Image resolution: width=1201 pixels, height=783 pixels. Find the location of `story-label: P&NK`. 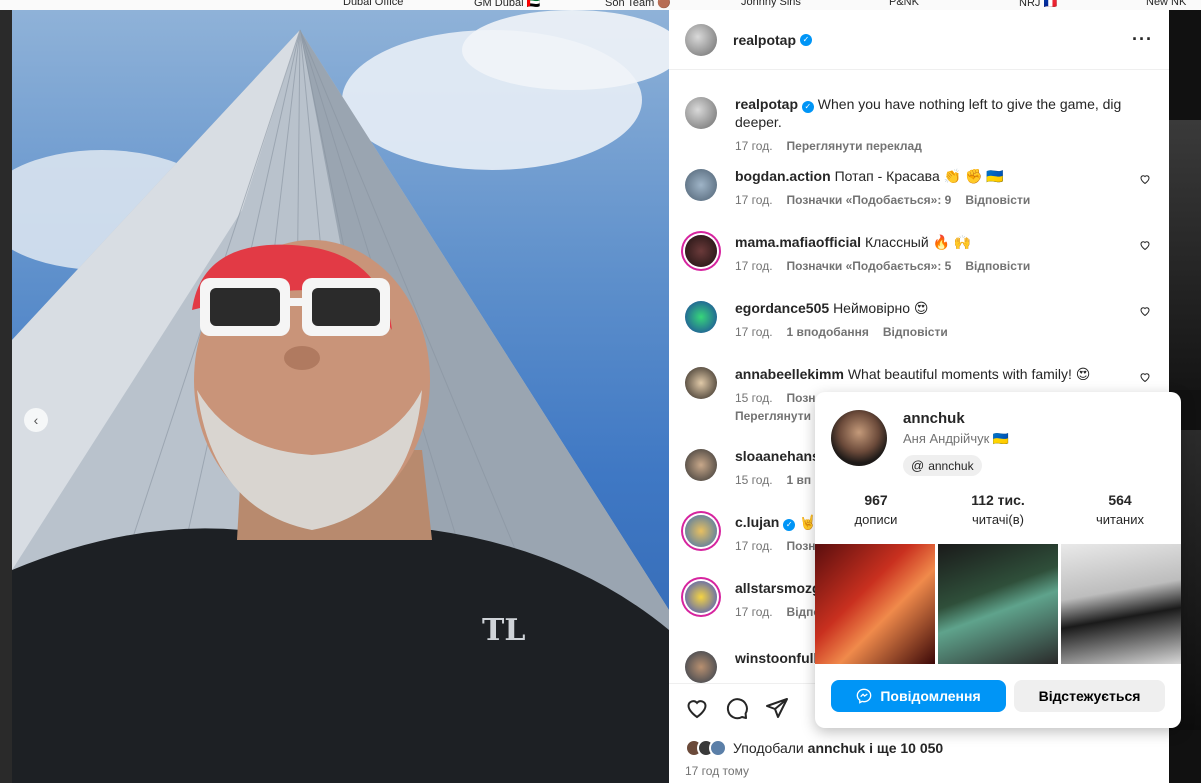

story-label: P&NK is located at coordinates (904, 4).